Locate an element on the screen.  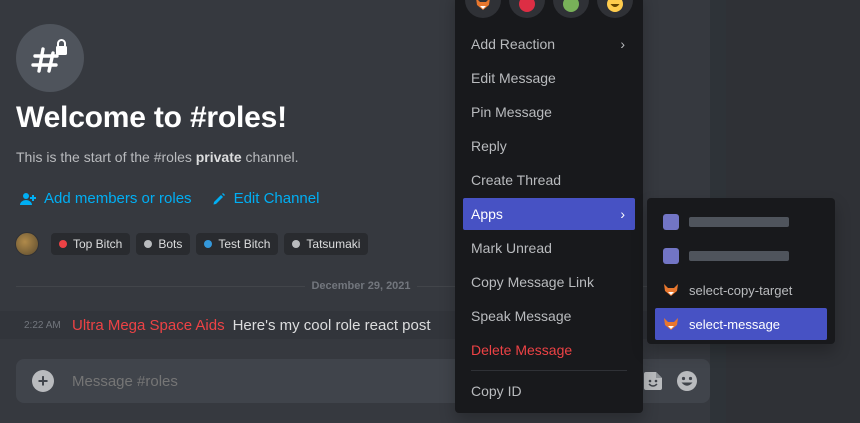
start-text-suffix: channel. is located at coordinates (270, 157).